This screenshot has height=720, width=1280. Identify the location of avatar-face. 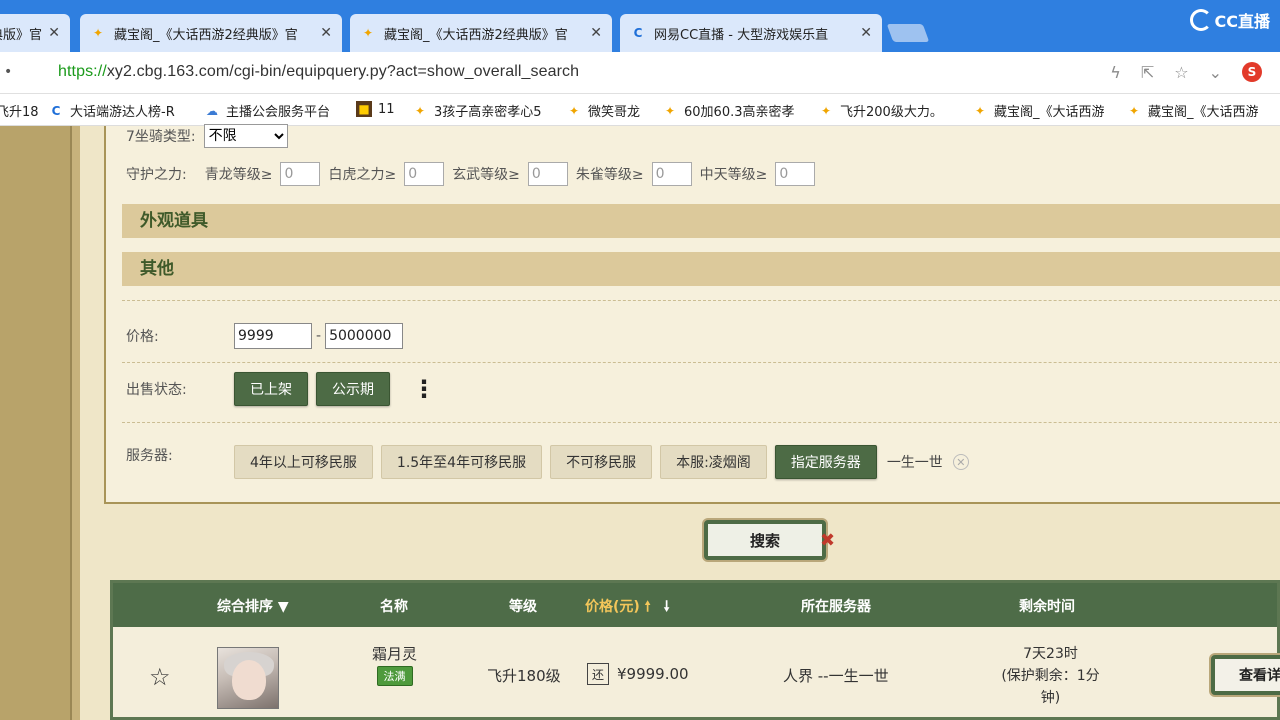
(249, 680).